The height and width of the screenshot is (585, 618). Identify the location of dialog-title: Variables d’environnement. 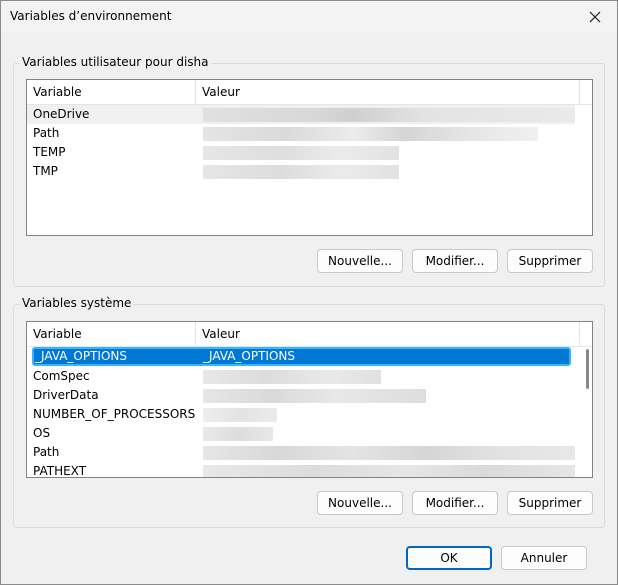
(91, 16).